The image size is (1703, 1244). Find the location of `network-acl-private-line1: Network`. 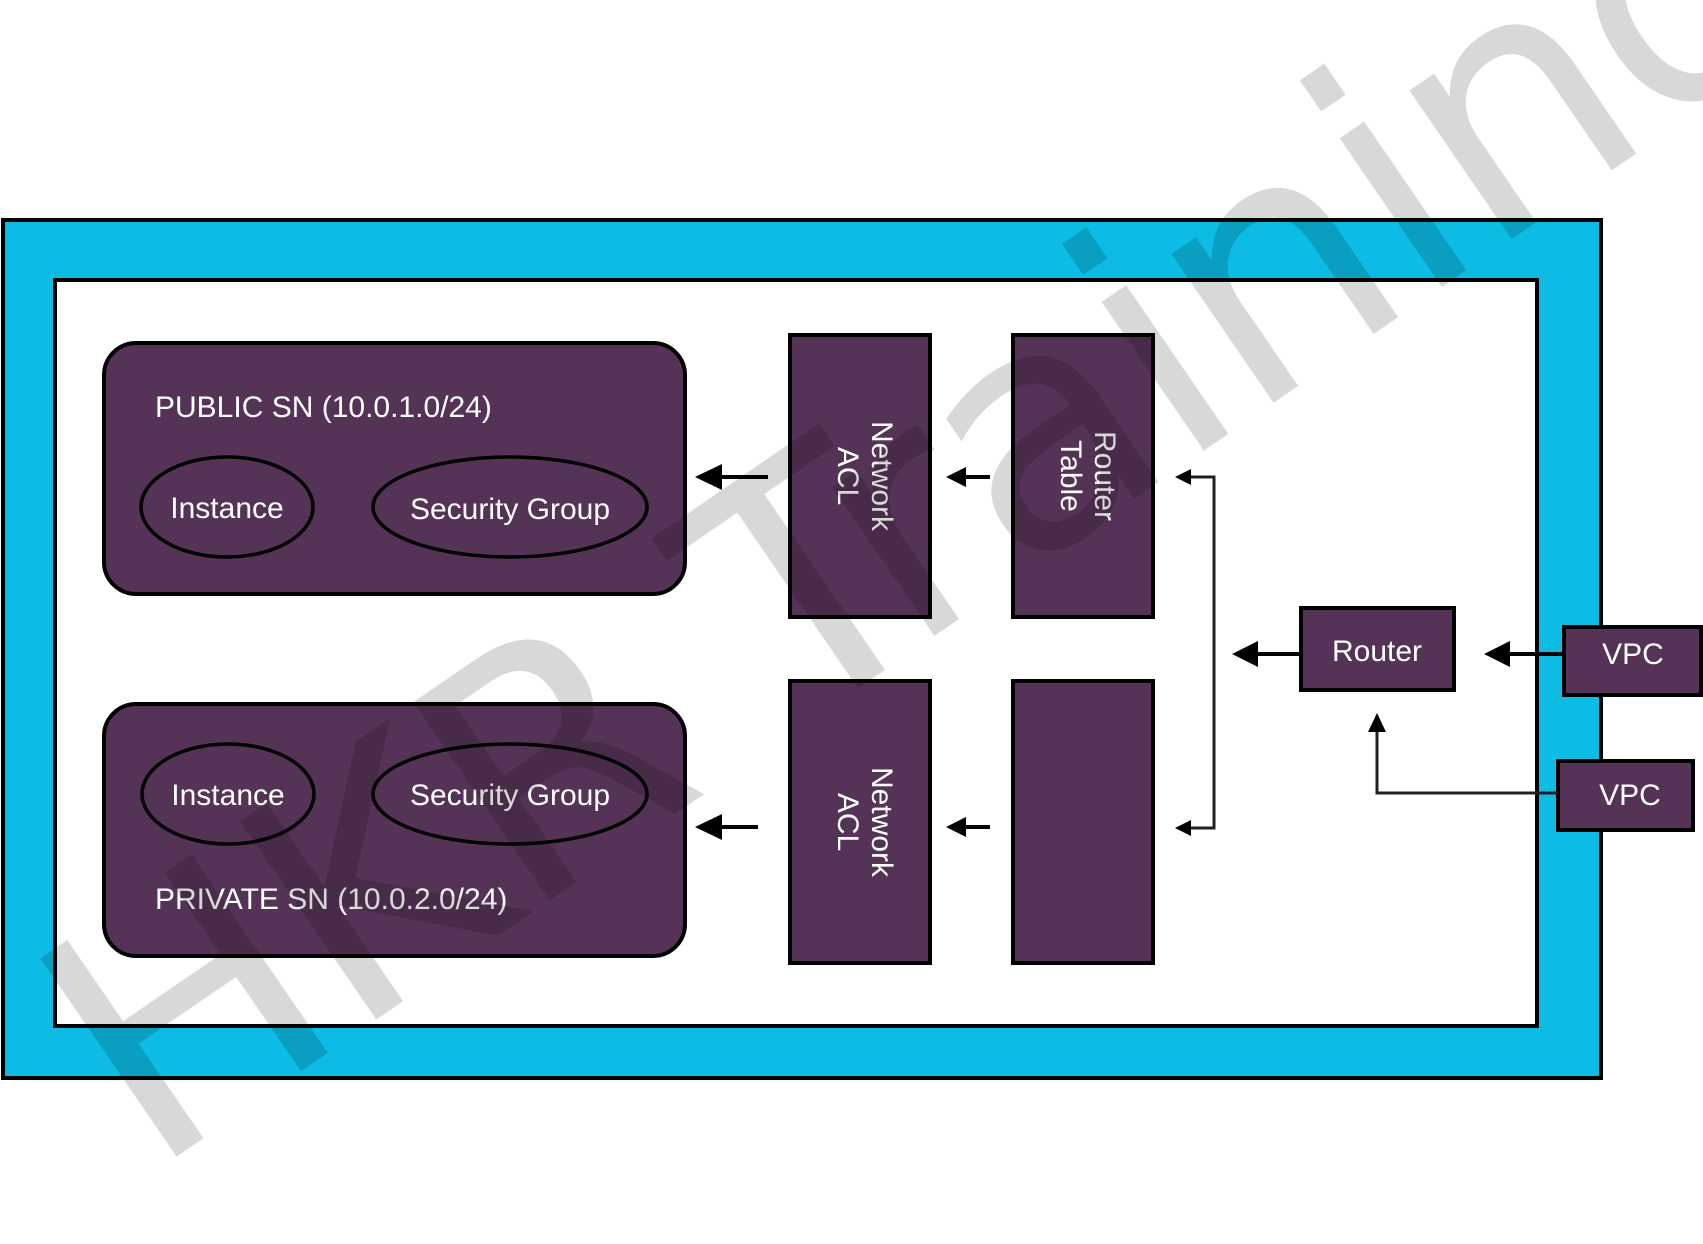

network-acl-private-line1: Network is located at coordinates (881, 822).